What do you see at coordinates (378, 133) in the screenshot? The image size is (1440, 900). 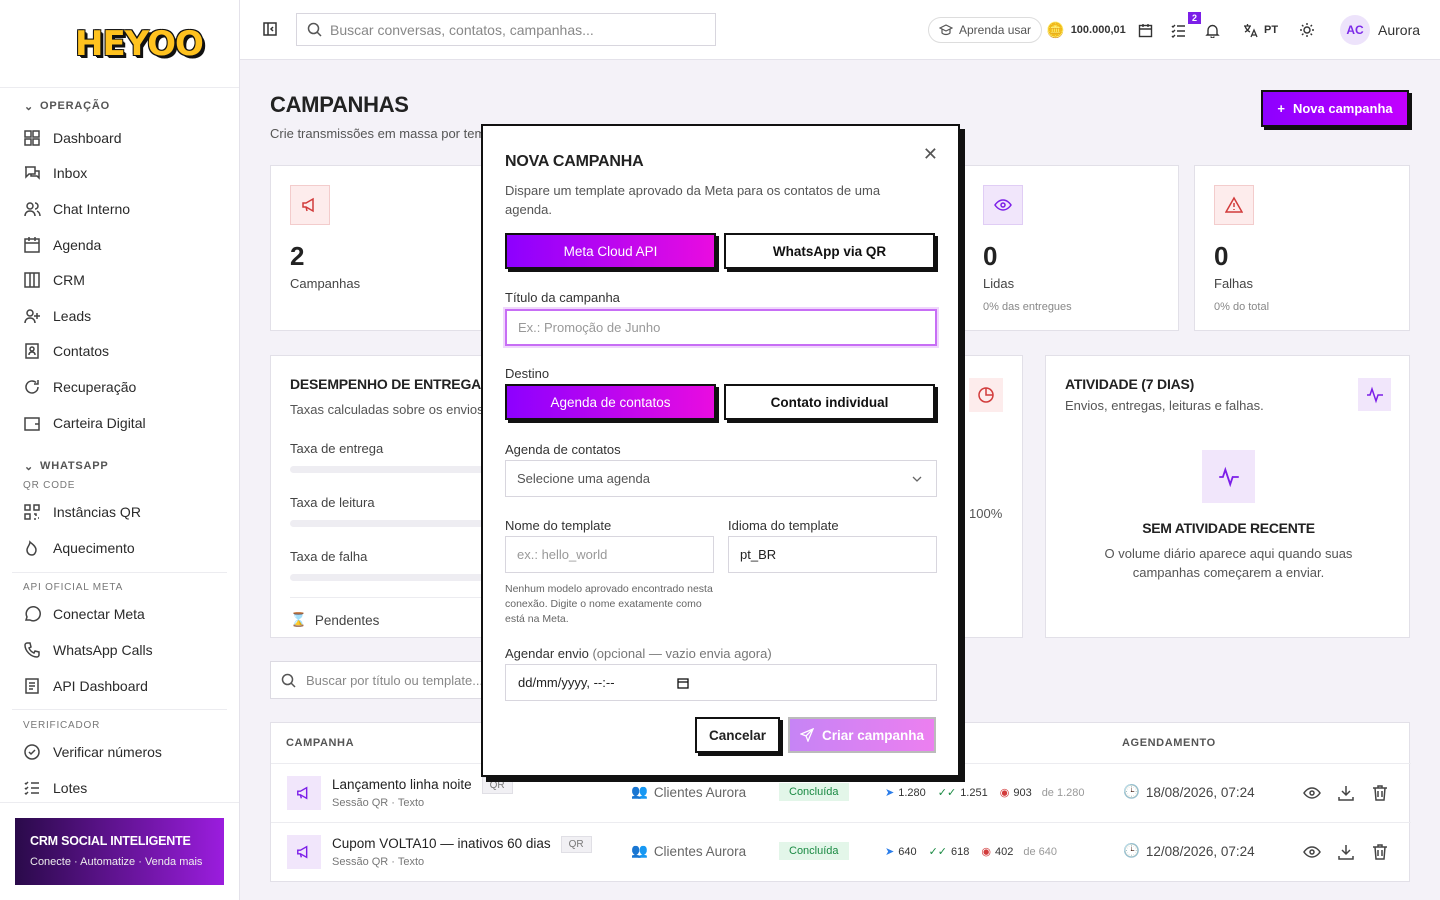 I see `page-subtitle: Crie transmissões em massa por tem` at bounding box center [378, 133].